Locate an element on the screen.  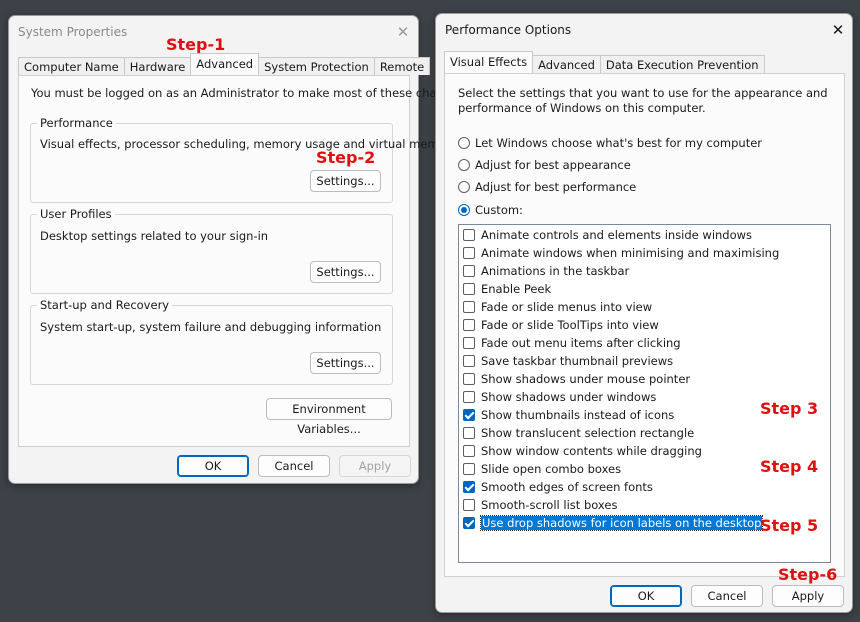
effect-item: Fade or slide ToolTips into view is located at coordinates (561, 325).